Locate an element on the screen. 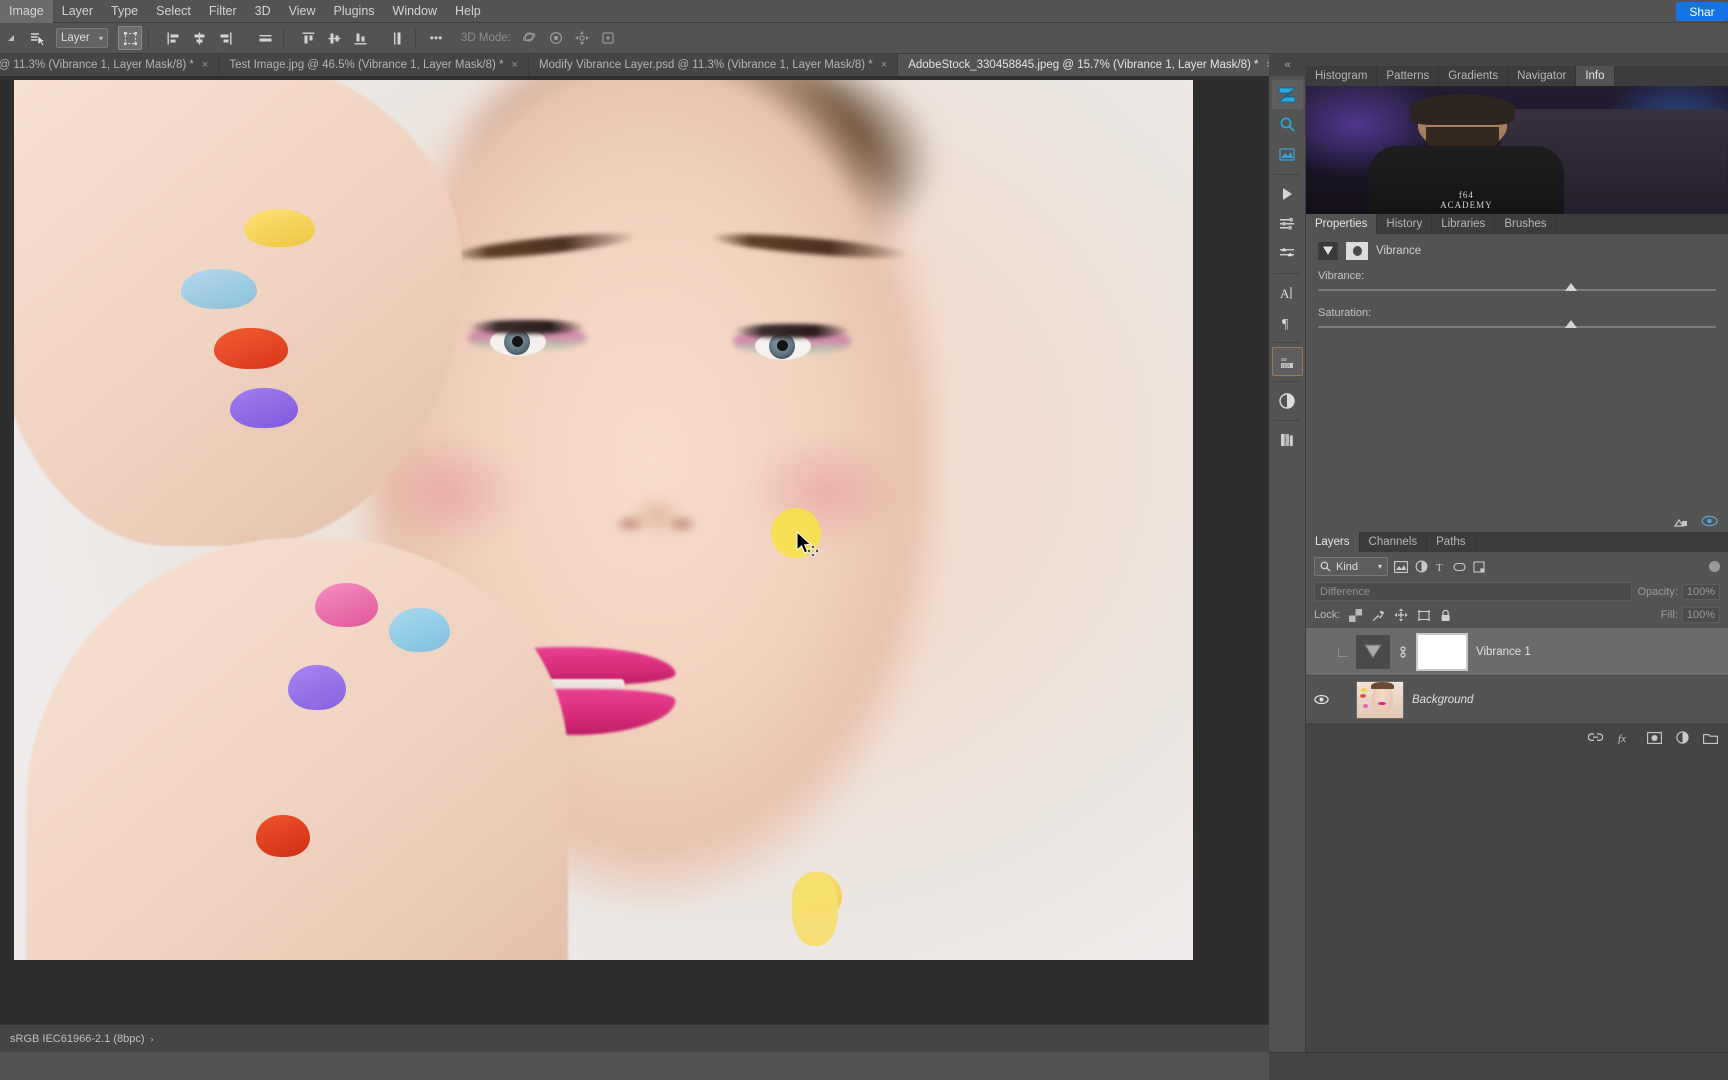 The width and height of the screenshot is (1728, 1080). distribute-horizontal-icon is located at coordinates (265, 38).